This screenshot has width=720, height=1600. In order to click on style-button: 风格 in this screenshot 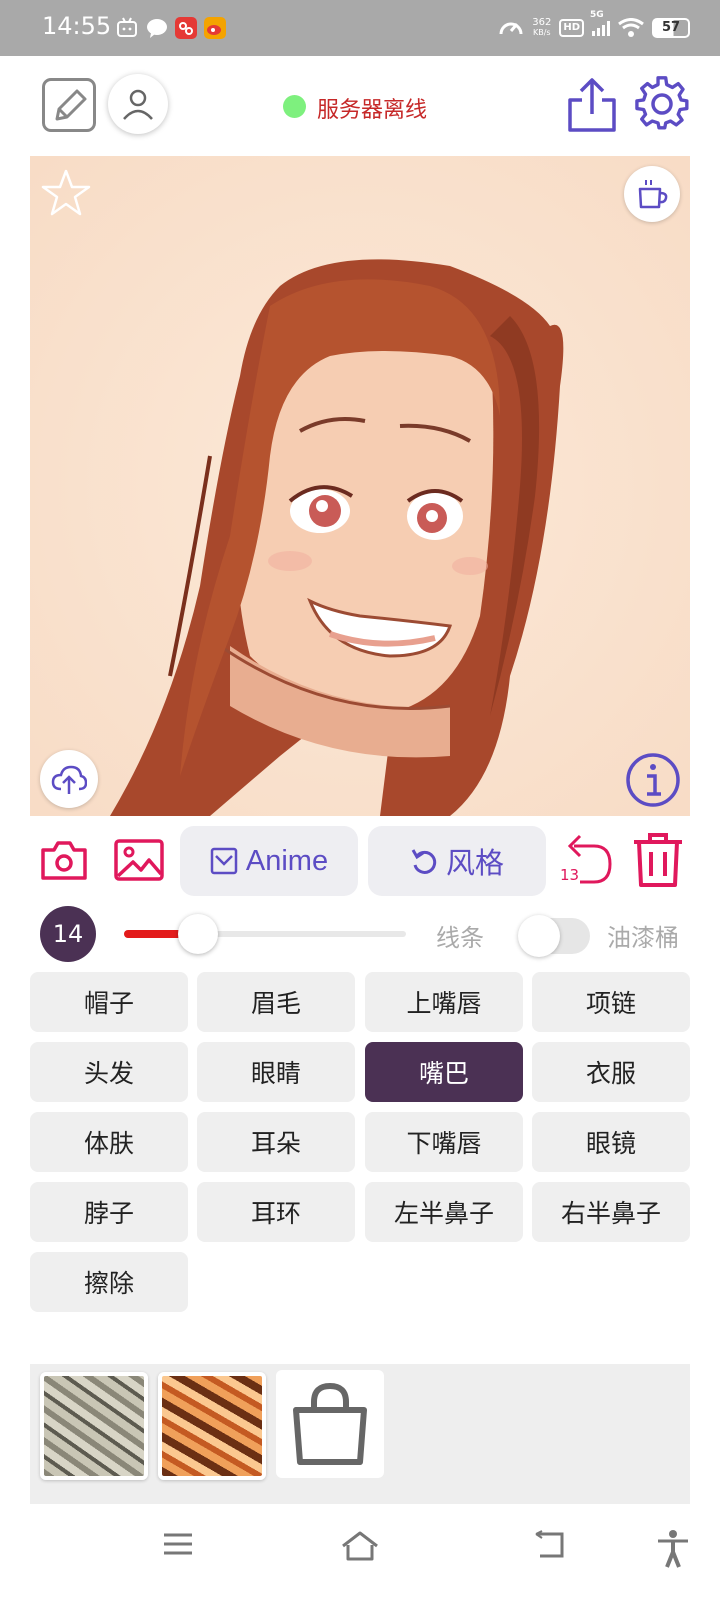, I will do `click(457, 861)`.